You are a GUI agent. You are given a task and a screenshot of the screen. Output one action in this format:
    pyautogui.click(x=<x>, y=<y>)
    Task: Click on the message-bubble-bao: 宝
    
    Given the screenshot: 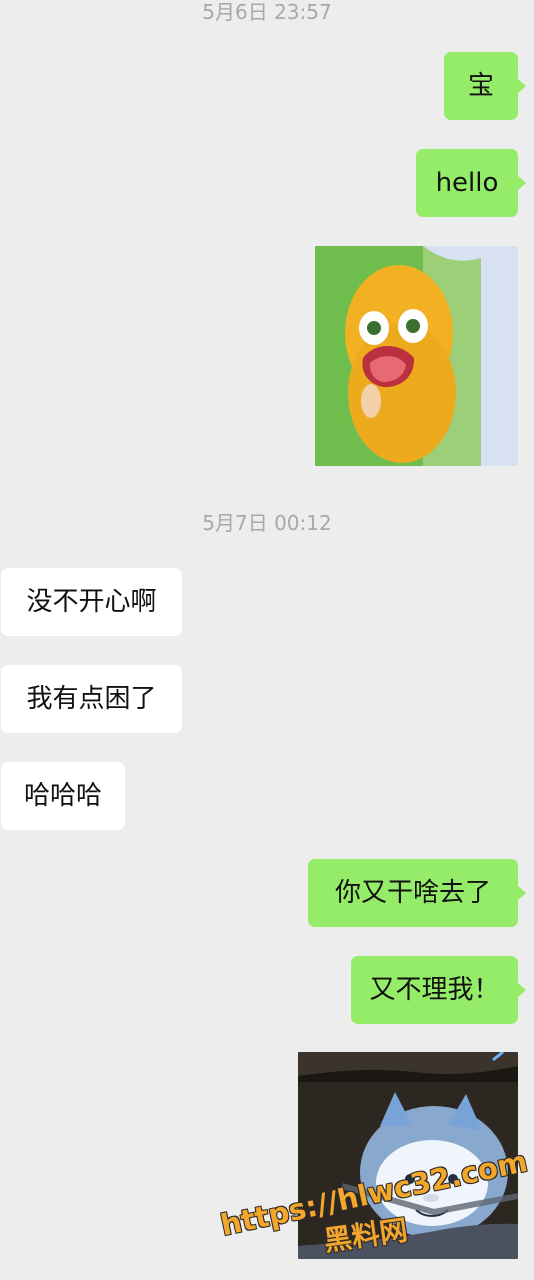 What is the action you would take?
    pyautogui.click(x=485, y=86)
    